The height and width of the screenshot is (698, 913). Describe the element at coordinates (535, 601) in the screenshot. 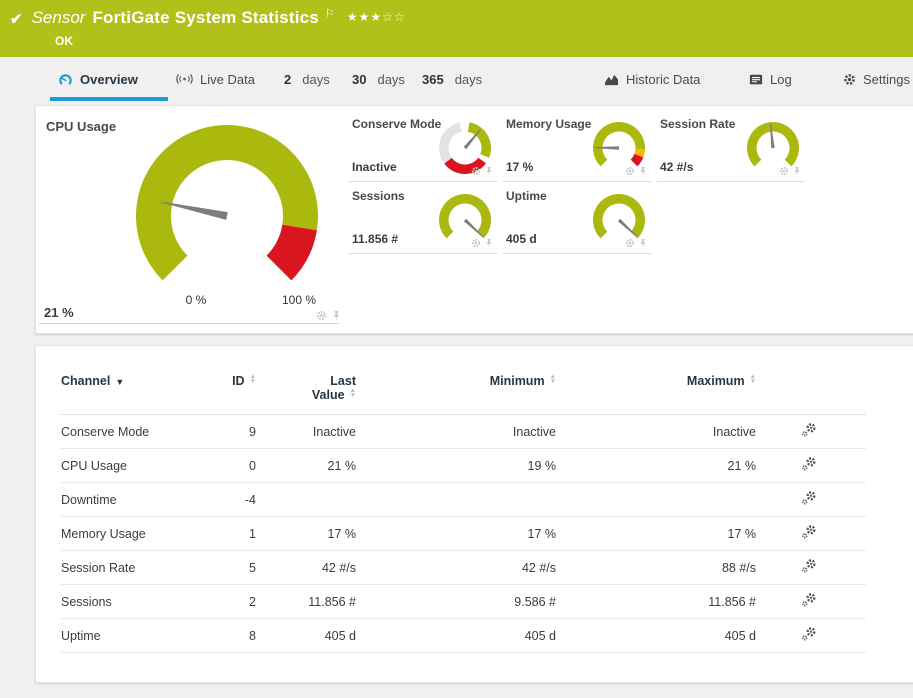

I see `channel-value: 9.586 #` at that location.